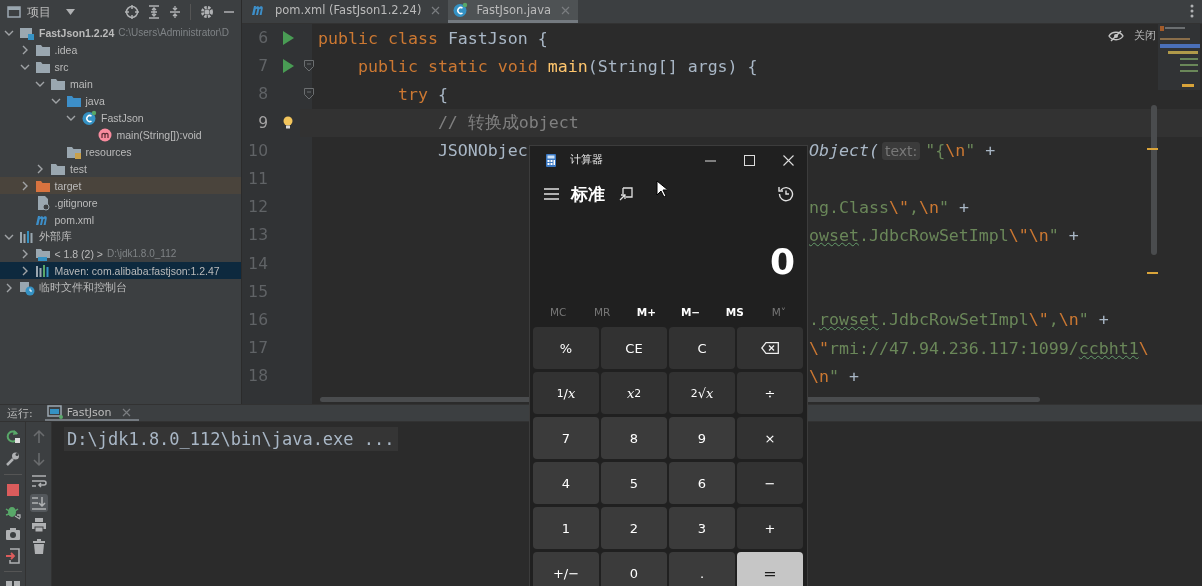 Image resolution: width=1202 pixels, height=586 pixels. What do you see at coordinates (154, 12) in the screenshot?
I see `expand-all-icon` at bounding box center [154, 12].